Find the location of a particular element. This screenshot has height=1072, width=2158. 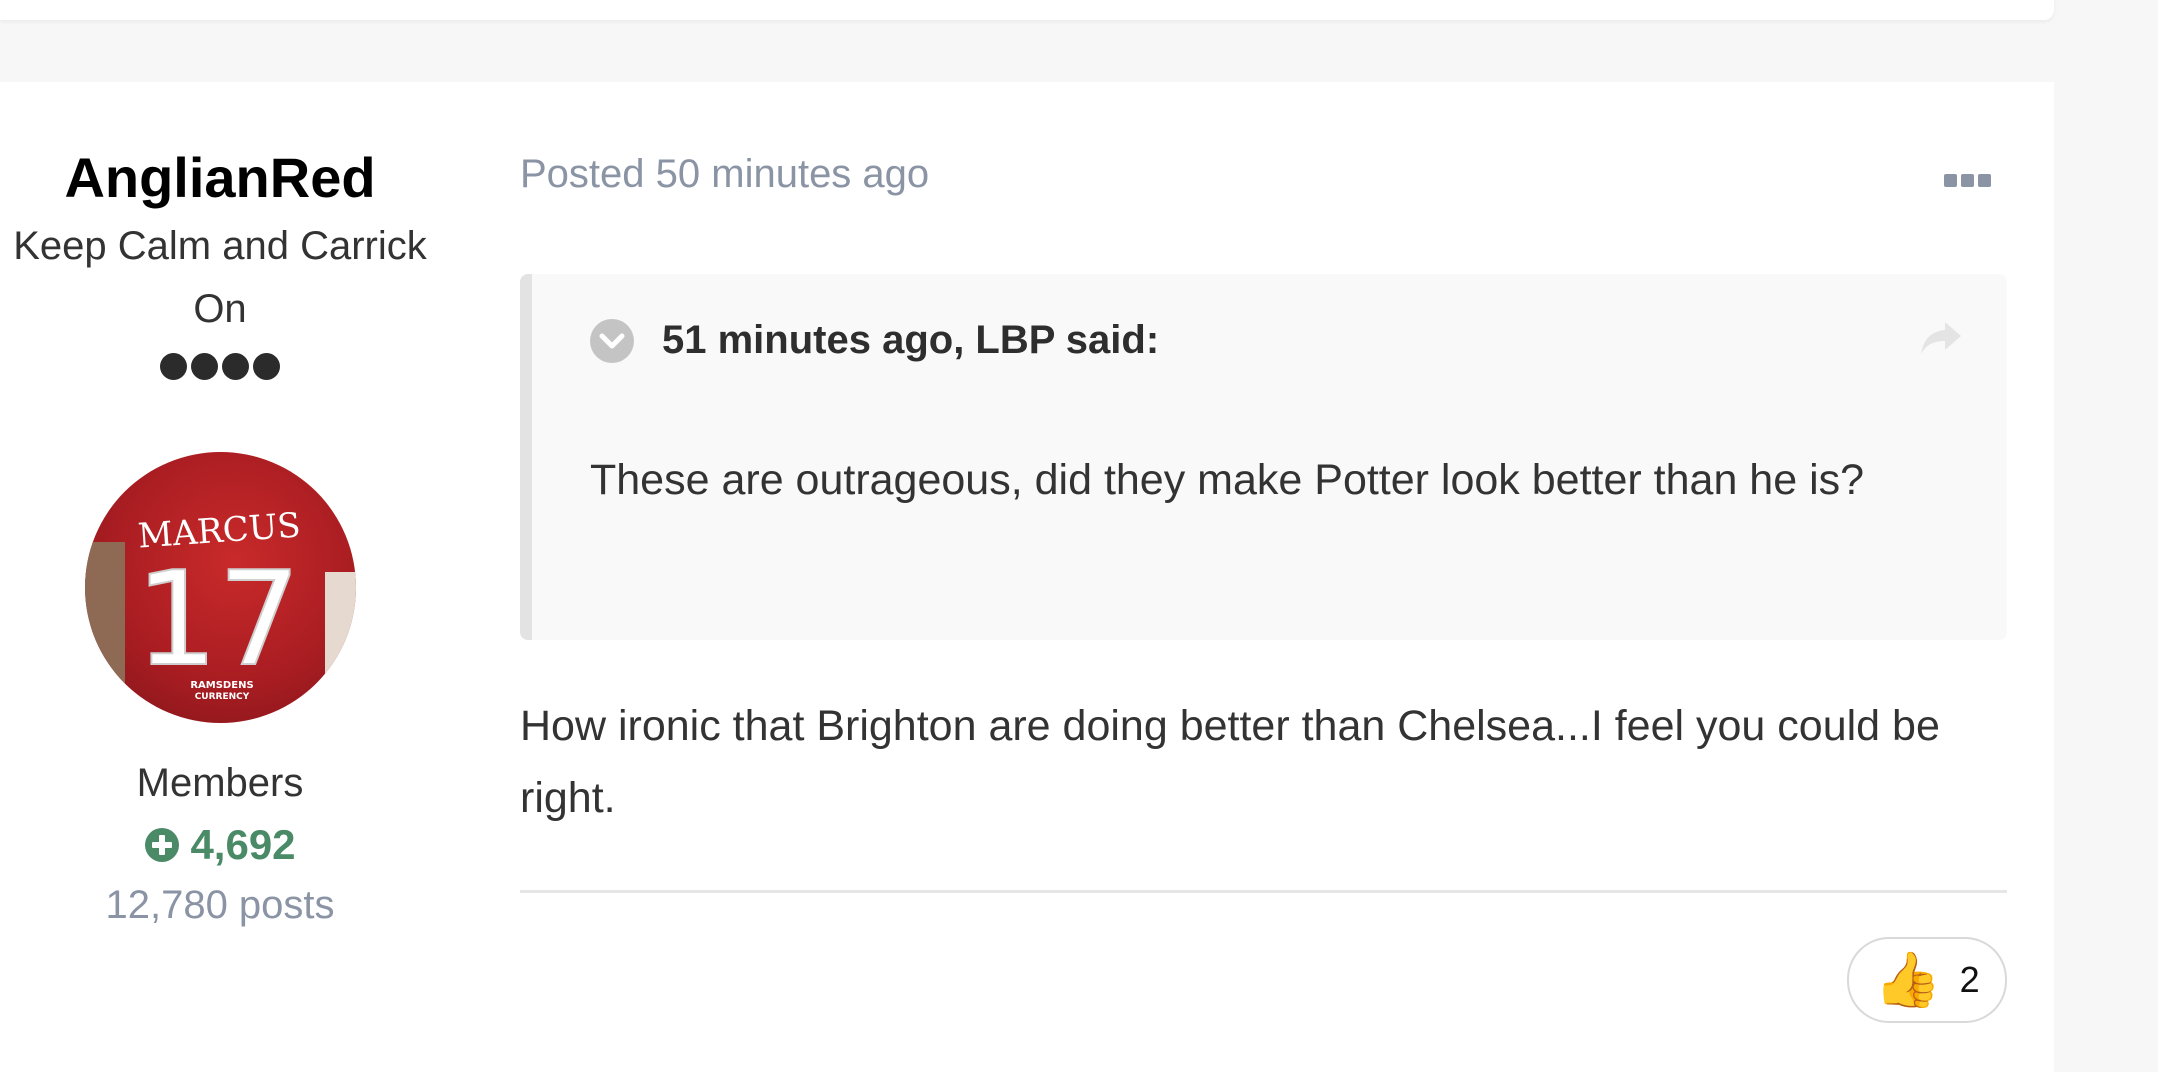

reputation: 4,692 is located at coordinates (220, 845).